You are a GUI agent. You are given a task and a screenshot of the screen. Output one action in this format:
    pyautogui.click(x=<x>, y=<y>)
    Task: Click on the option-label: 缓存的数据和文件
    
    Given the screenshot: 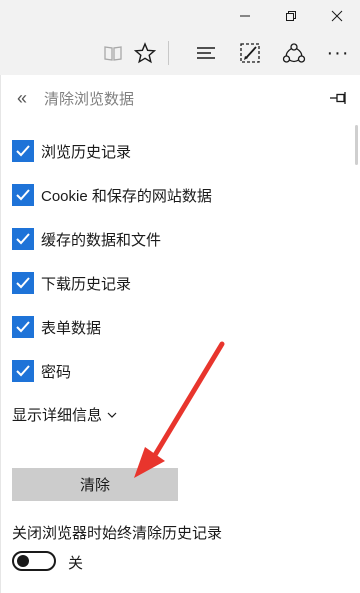 What is the action you would take?
    pyautogui.click(x=101, y=240)
    